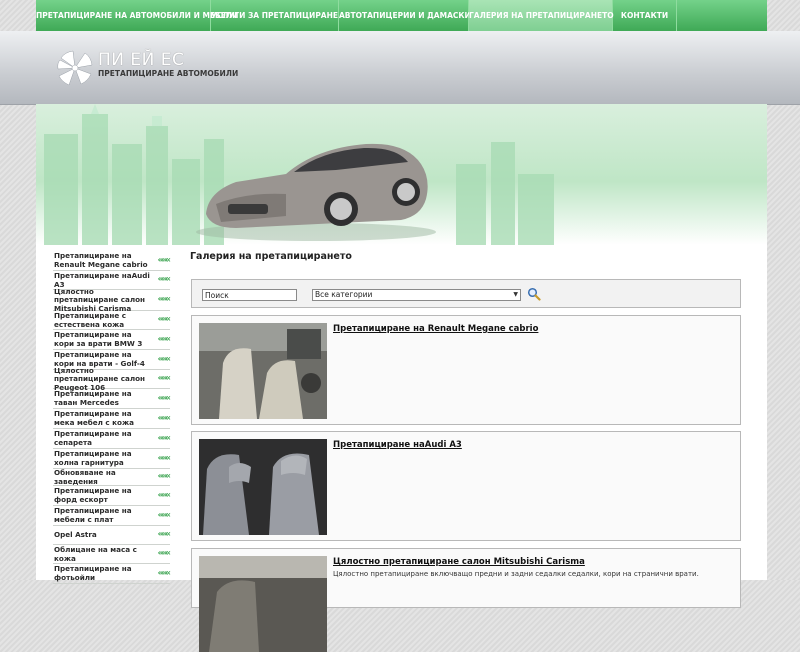  Describe the element at coordinates (299, 174) in the screenshot. I see `city-car-banner-image` at that location.